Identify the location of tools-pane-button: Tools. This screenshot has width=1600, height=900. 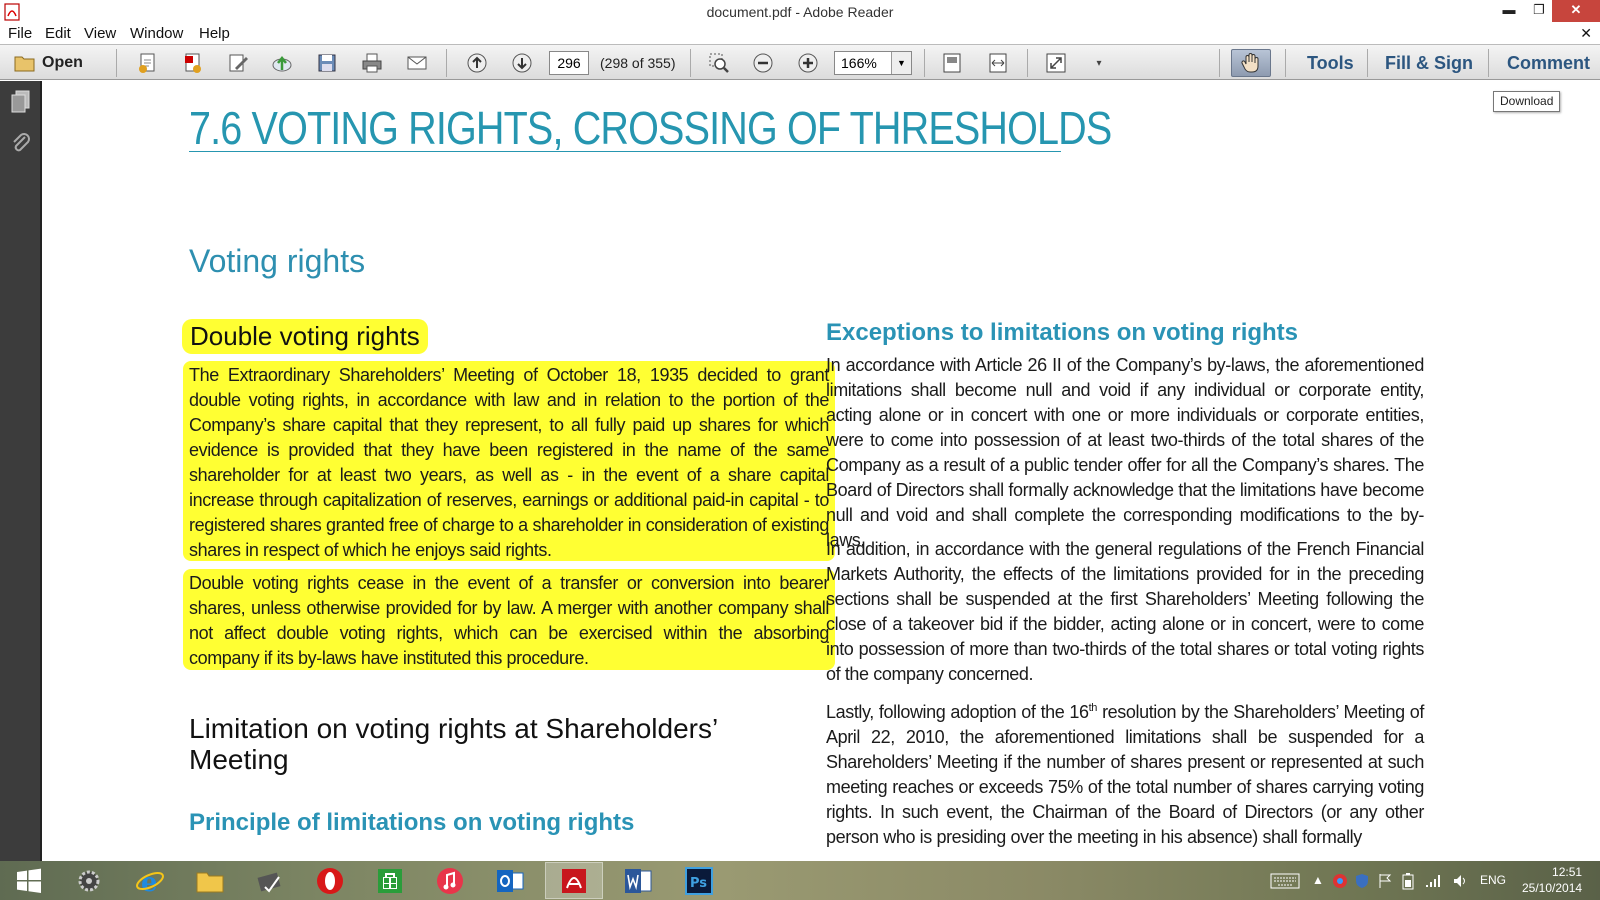
(1330, 63).